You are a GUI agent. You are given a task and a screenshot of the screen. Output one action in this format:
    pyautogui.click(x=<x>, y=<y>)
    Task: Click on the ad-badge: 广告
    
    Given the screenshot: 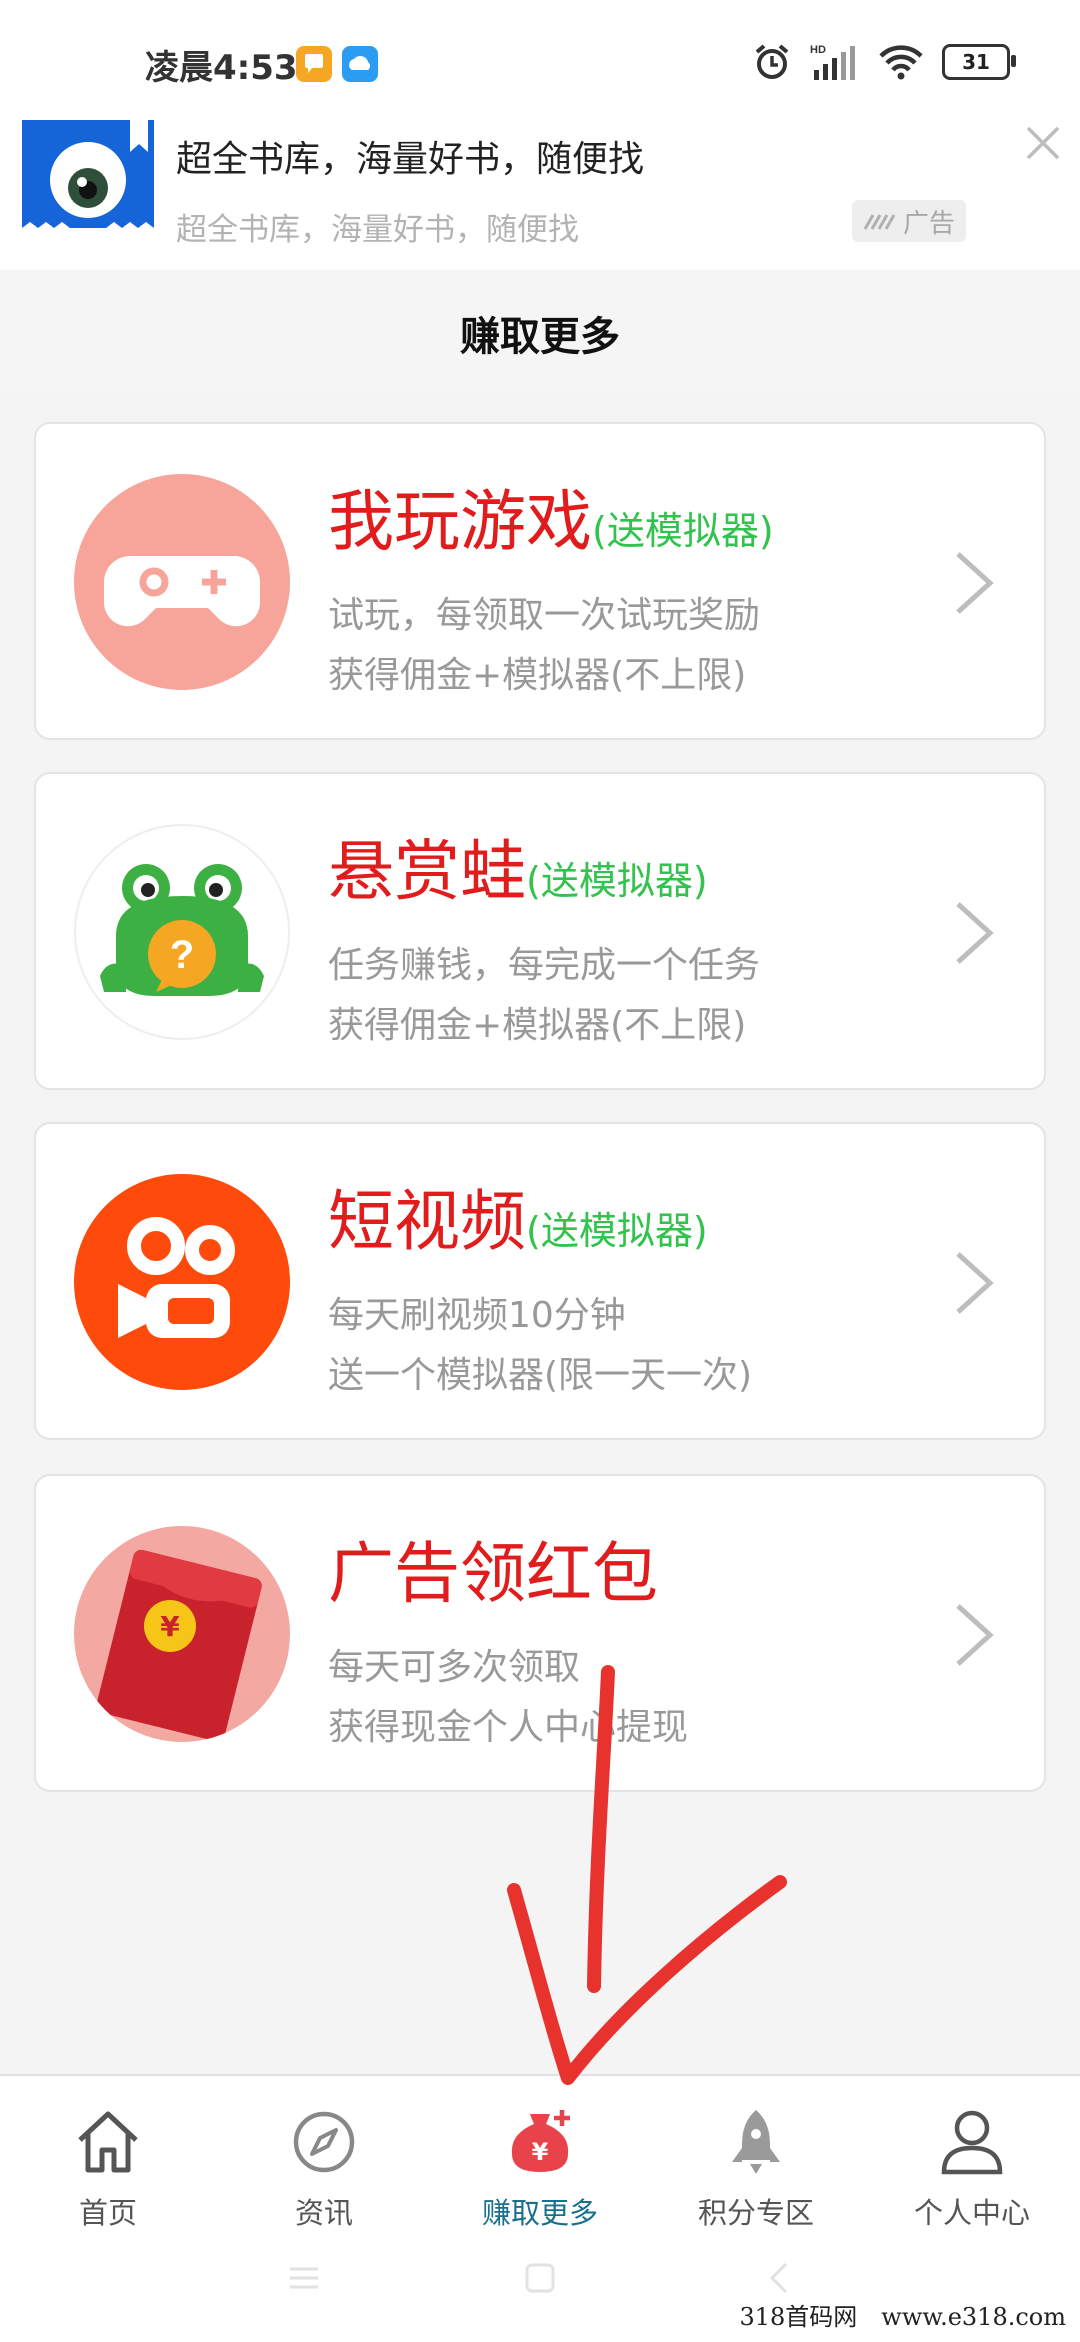 What is the action you would take?
    pyautogui.click(x=909, y=221)
    